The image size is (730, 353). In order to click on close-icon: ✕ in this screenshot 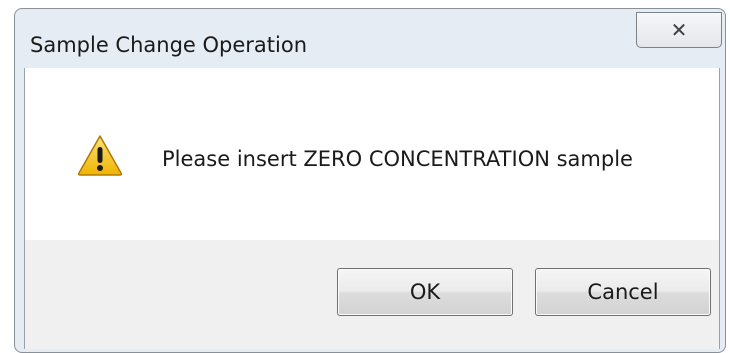, I will do `click(679, 30)`.